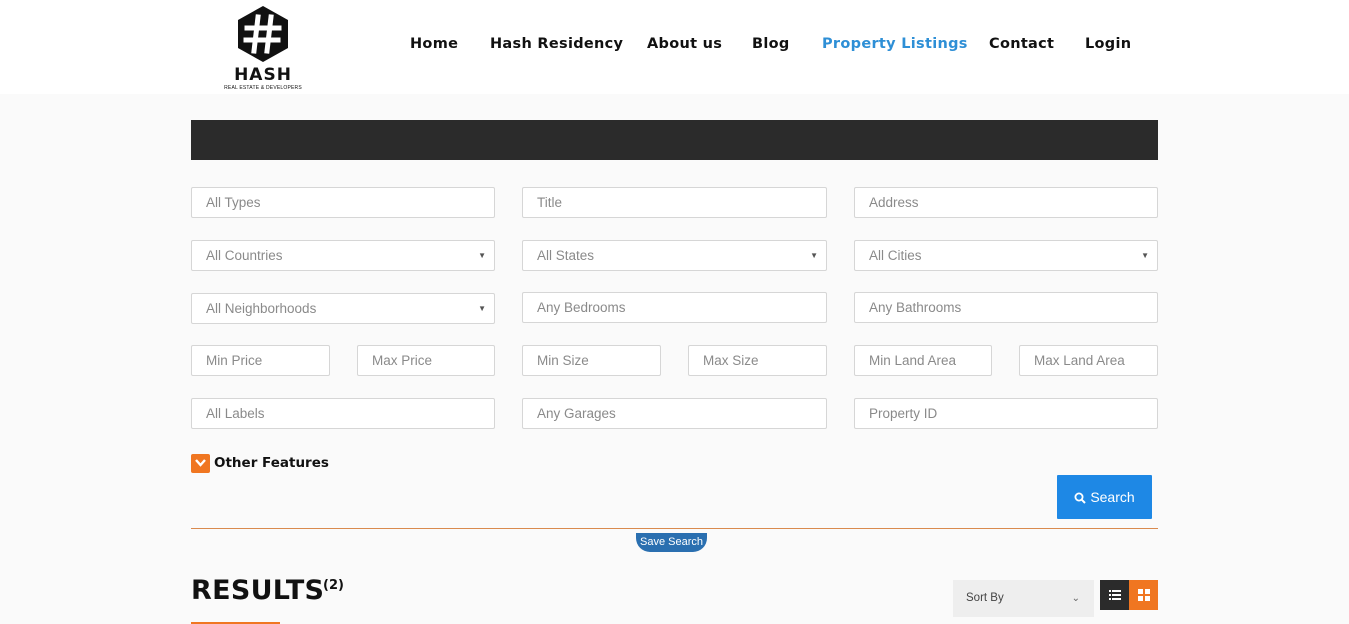  Describe the element at coordinates (684, 44) in the screenshot. I see `nav-about-us: About us` at that location.